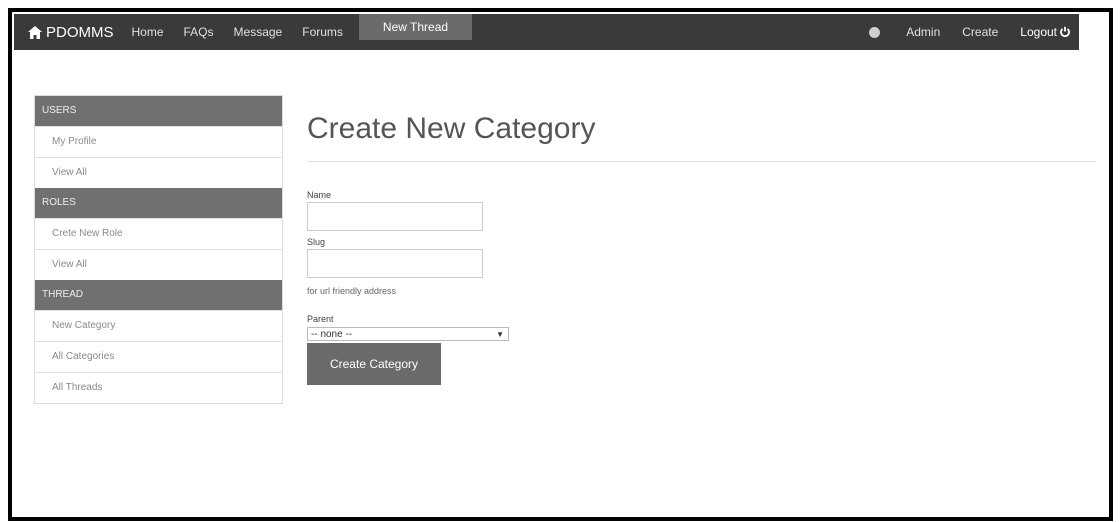  Describe the element at coordinates (158, 387) in the screenshot. I see `sidebar-item-all-threads: All Threads` at that location.